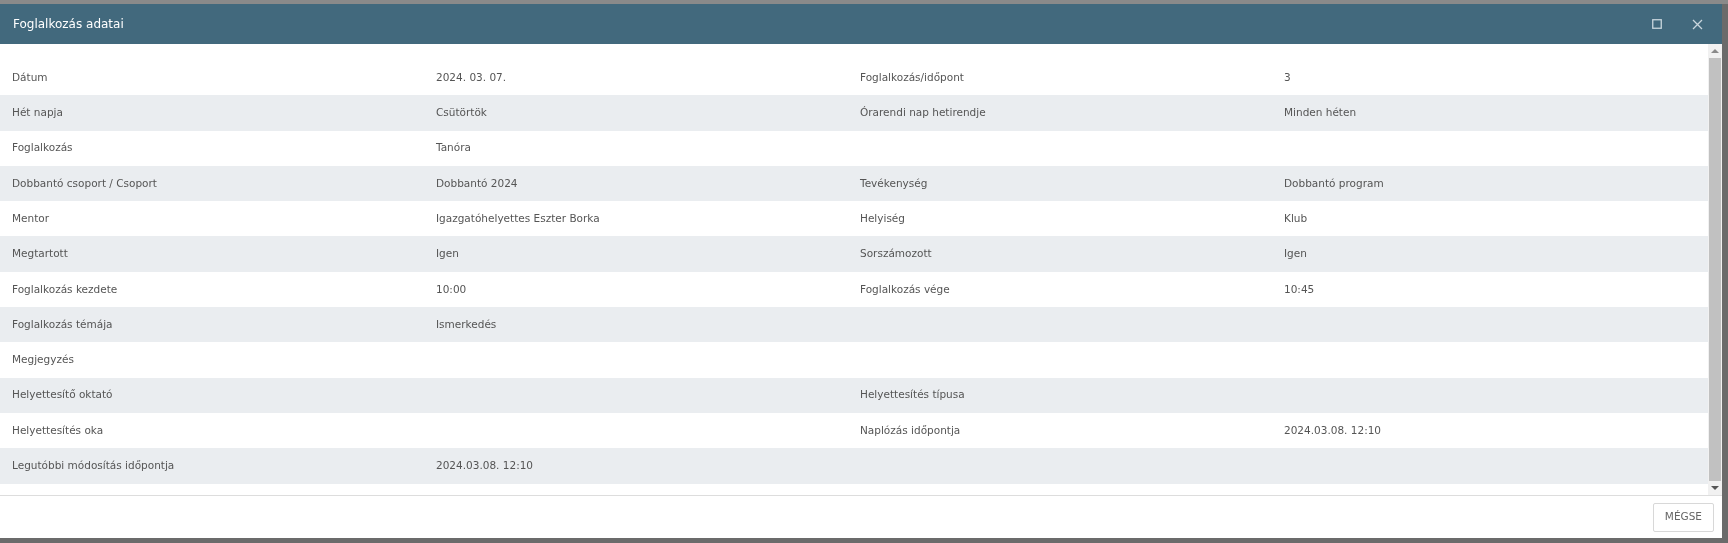 The height and width of the screenshot is (543, 1728). I want to click on table-cell: Hét napja, so click(37, 113).